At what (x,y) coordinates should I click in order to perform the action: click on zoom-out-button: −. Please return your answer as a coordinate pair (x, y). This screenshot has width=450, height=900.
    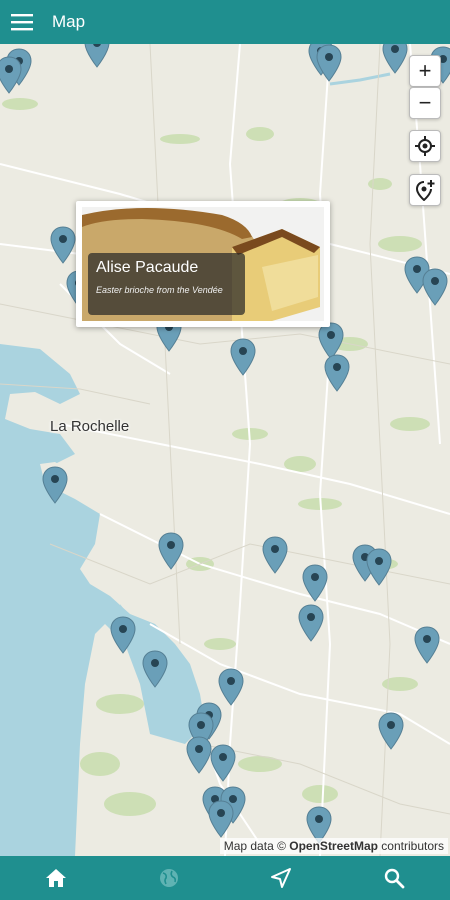
    Looking at the image, I should click on (425, 103).